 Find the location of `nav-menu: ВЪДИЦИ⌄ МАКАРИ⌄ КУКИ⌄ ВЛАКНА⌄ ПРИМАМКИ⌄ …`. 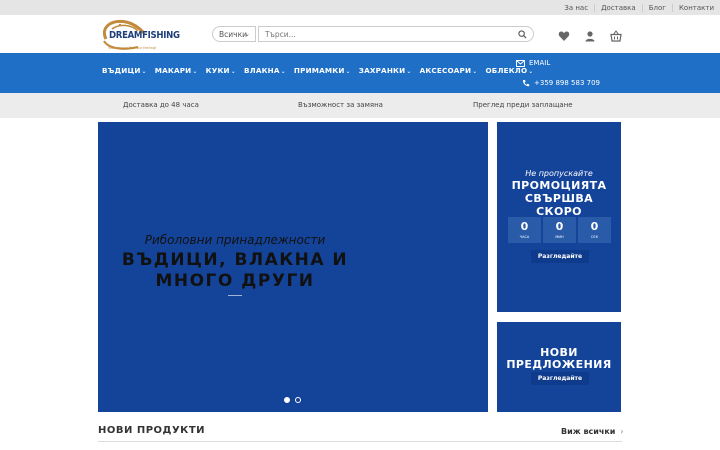

nav-menu: ВЪДИЦИ⌄ МАКАРИ⌄ КУКИ⌄ ВЛАКНА⌄ ПРИМАМКИ⌄ … is located at coordinates (318, 70).